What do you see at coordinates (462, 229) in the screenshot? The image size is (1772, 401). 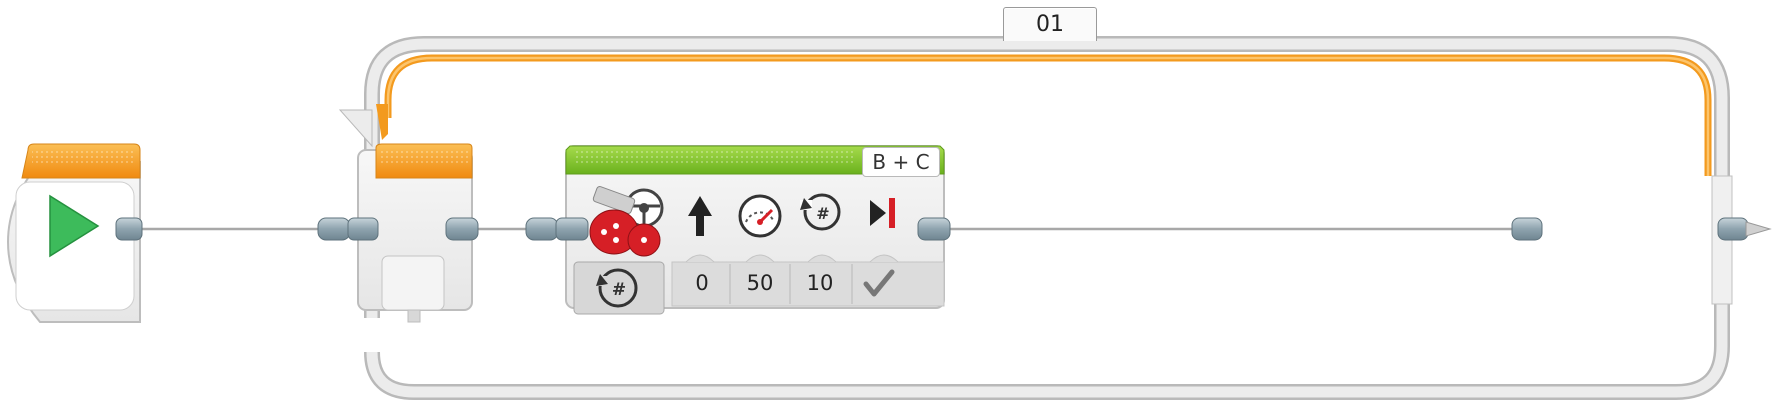 I see `loop-start-output-plug` at bounding box center [462, 229].